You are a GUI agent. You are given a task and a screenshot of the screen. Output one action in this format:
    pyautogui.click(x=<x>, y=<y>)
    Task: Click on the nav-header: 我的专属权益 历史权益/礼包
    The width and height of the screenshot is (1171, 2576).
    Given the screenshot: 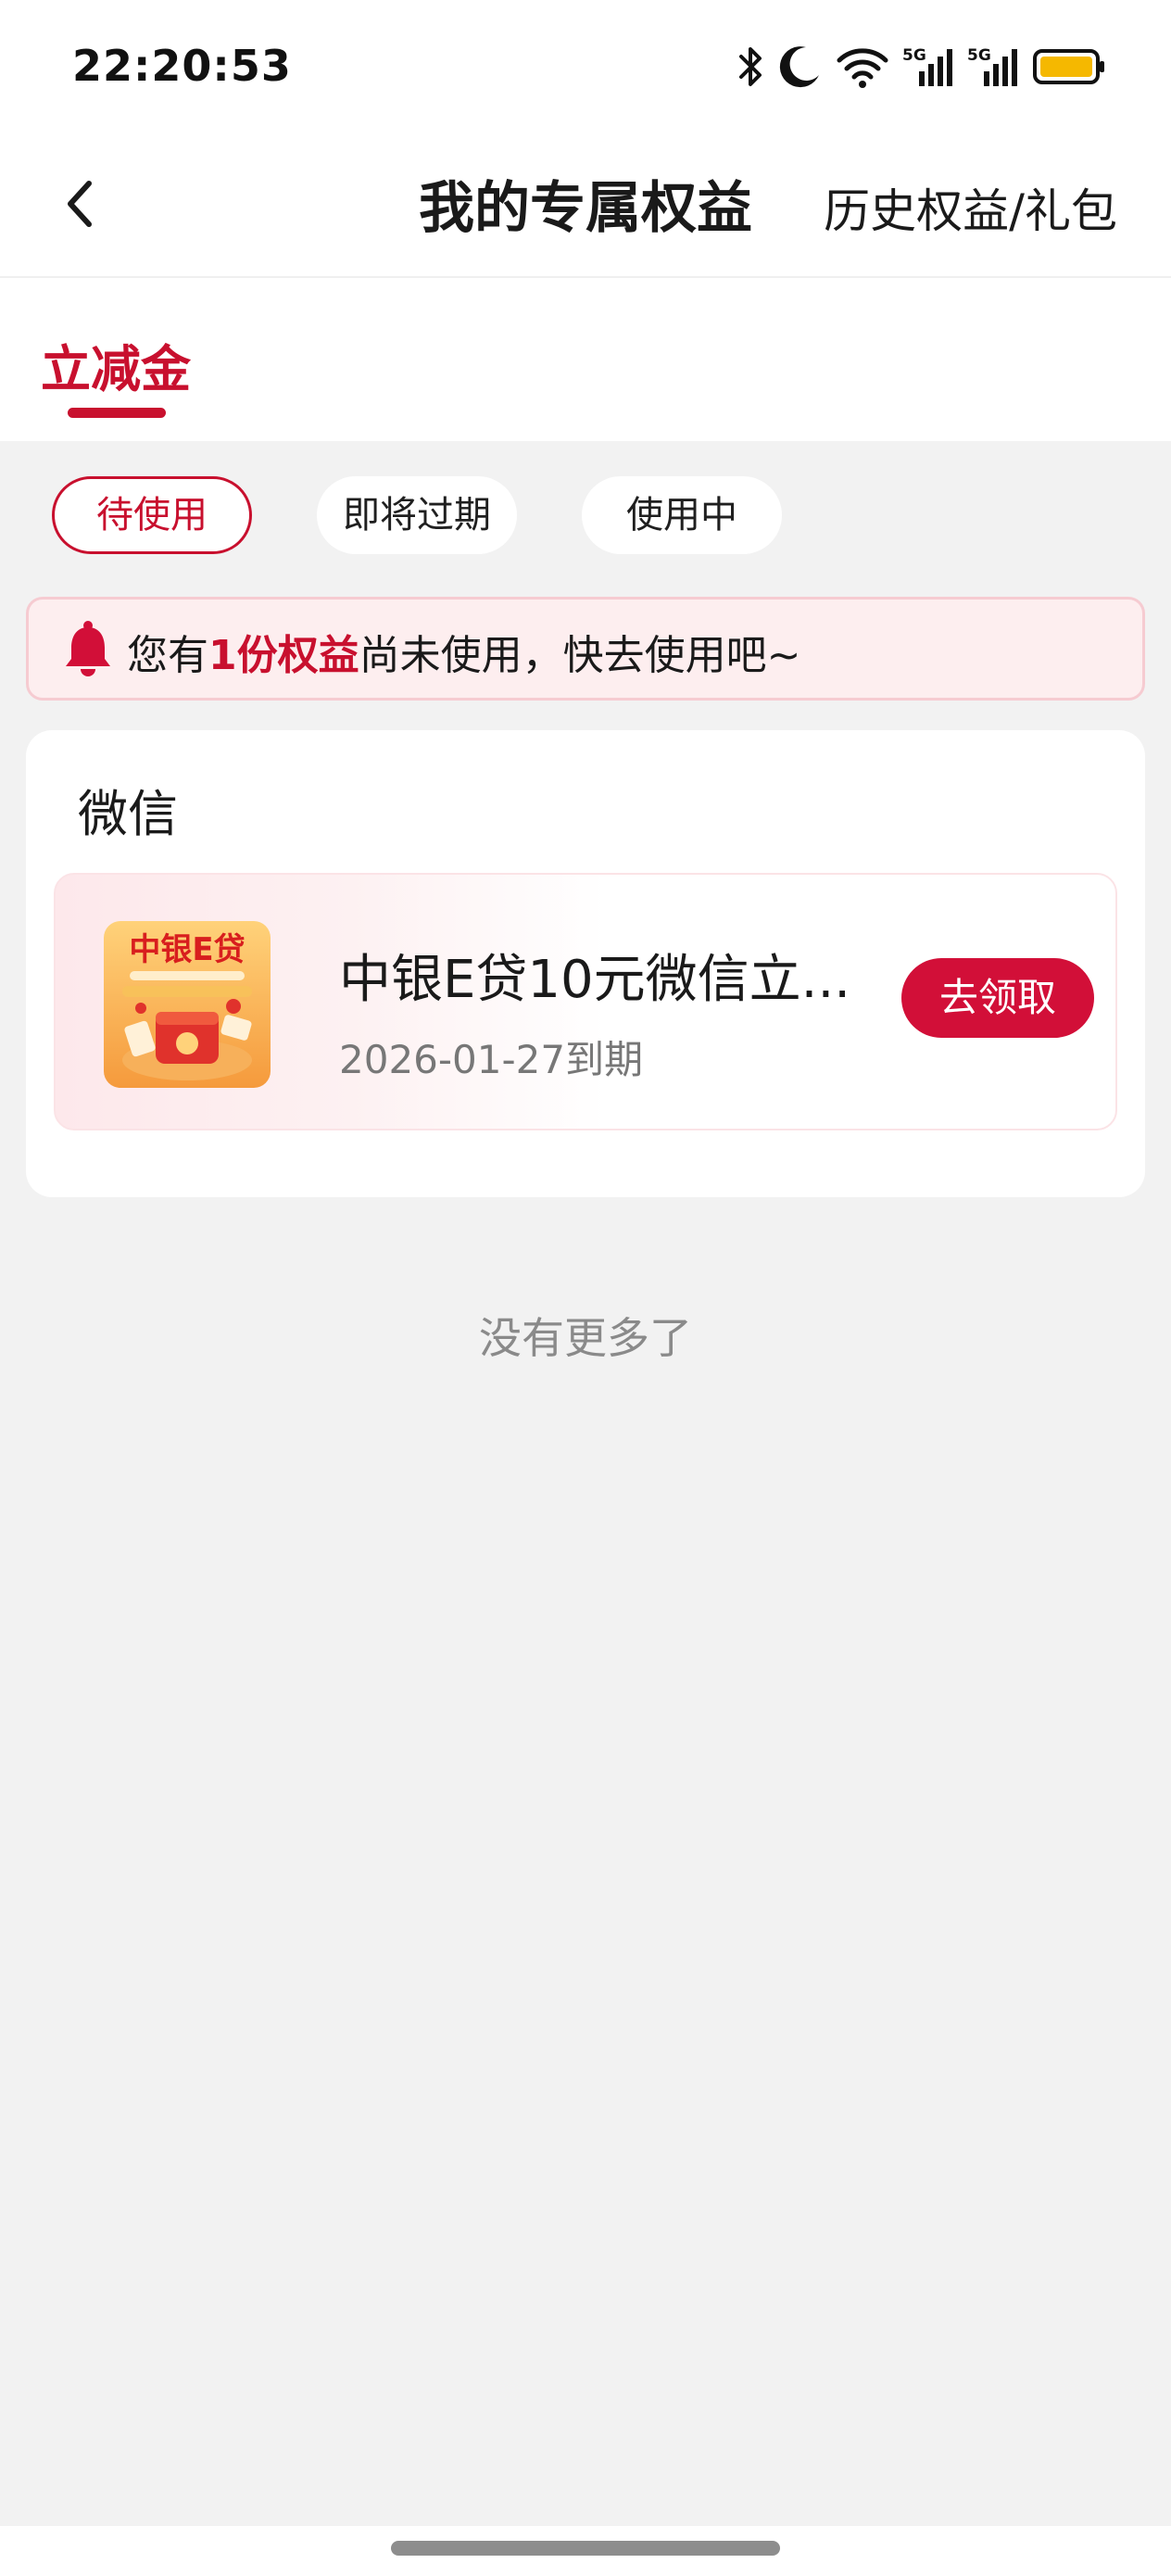 What is the action you would take?
    pyautogui.click(x=585, y=208)
    